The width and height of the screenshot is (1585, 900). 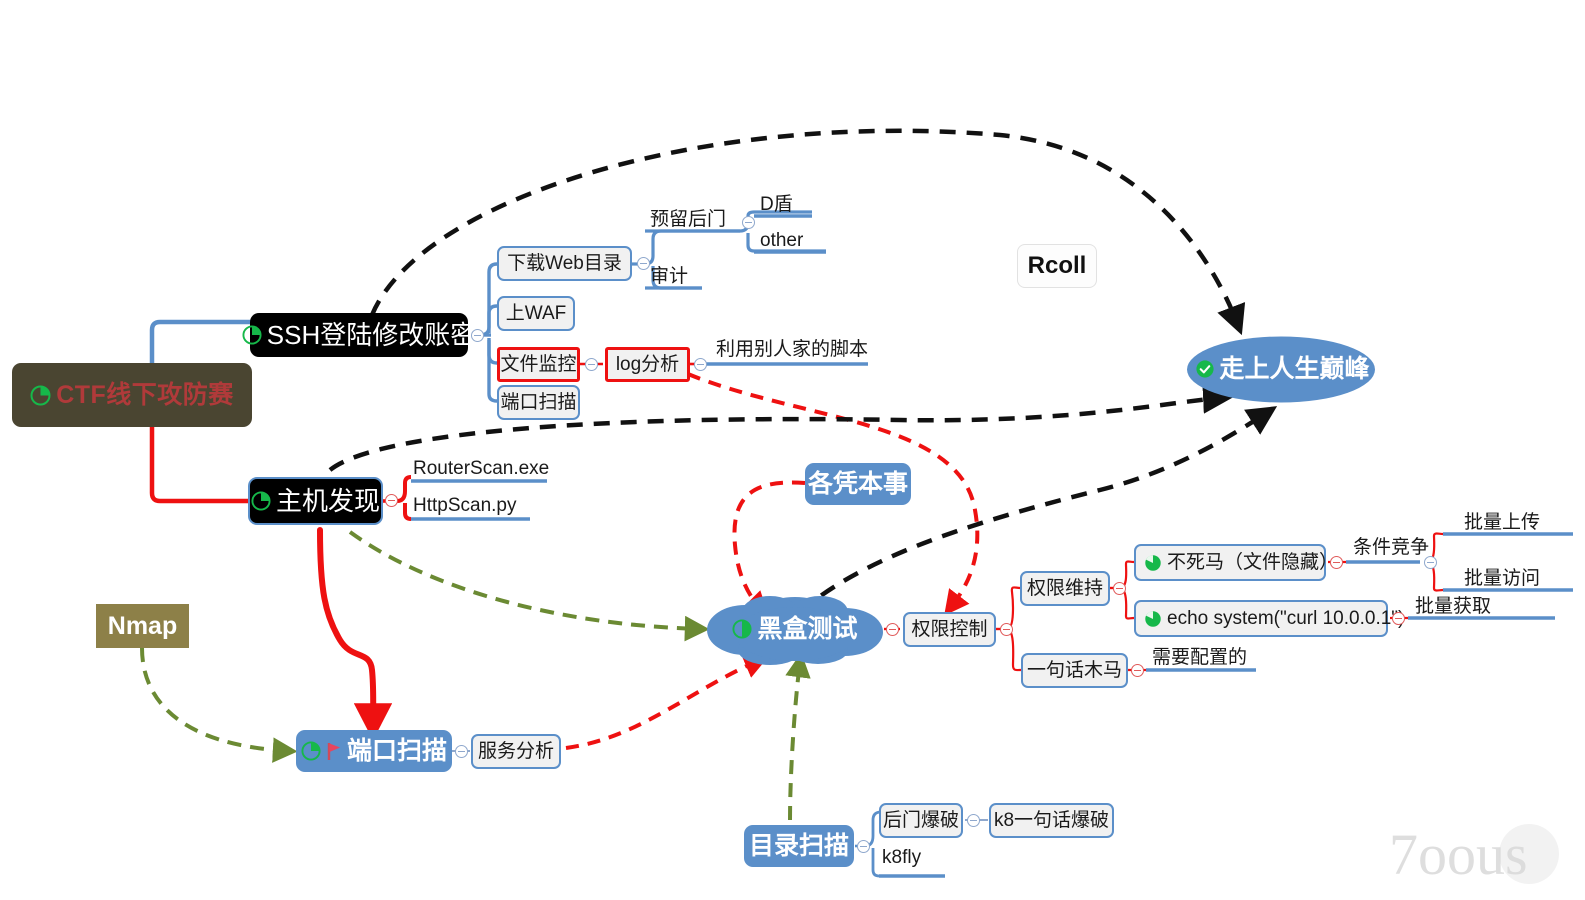 What do you see at coordinates (145, 394) in the screenshot?
I see `node-root-label: CTF线下攻防赛` at bounding box center [145, 394].